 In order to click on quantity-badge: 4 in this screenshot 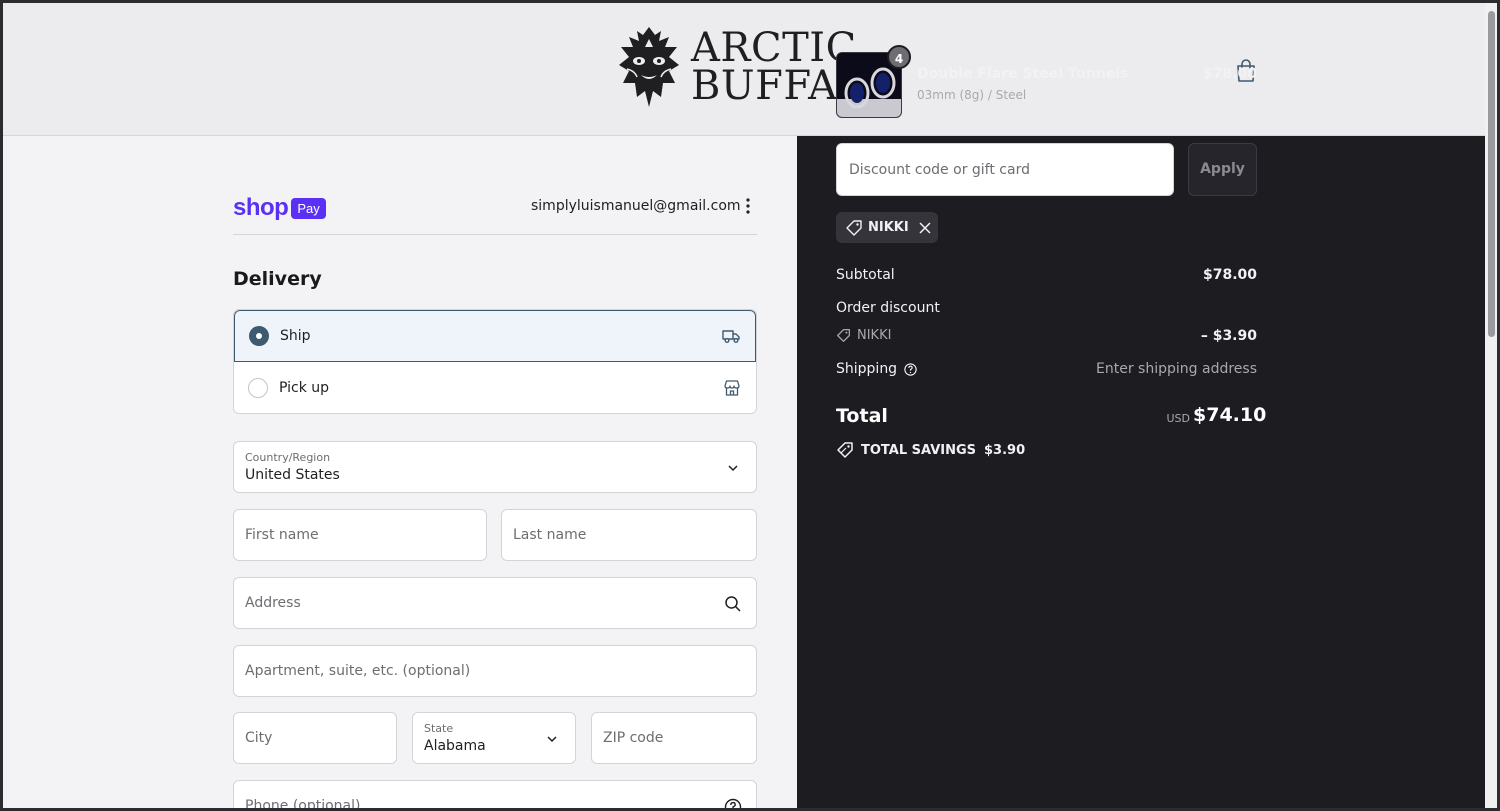, I will do `click(899, 57)`.